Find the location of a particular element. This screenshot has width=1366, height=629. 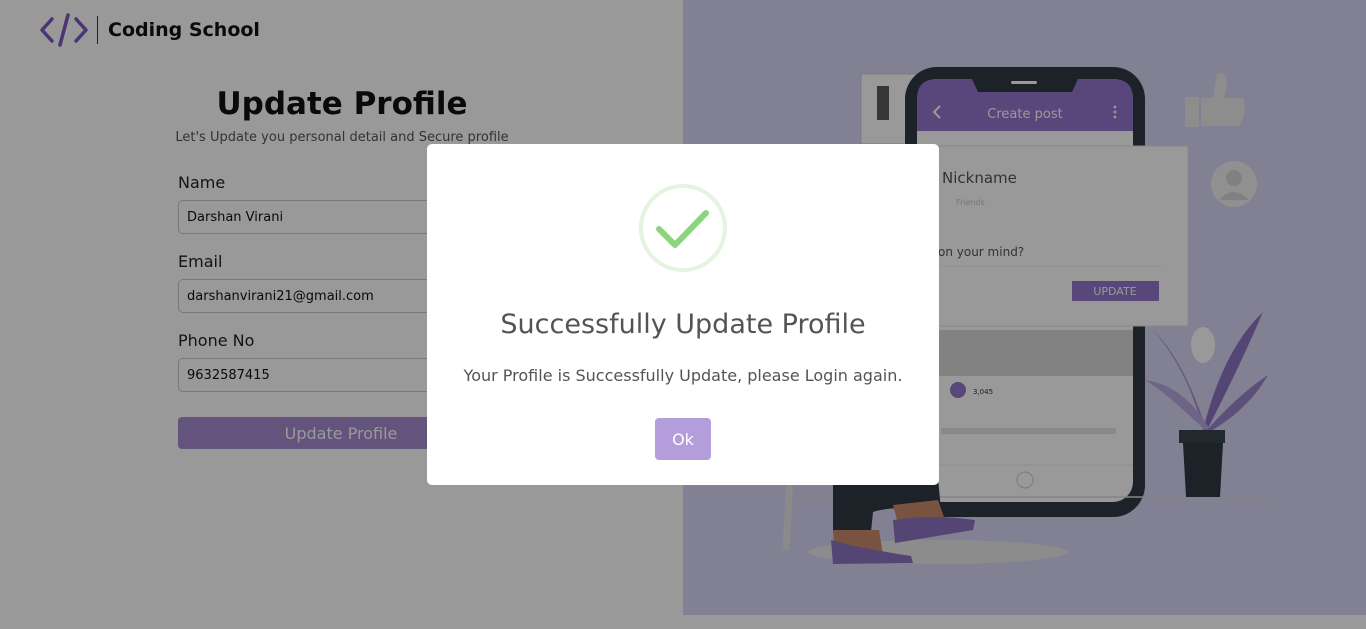

success-checkmark-icon is located at coordinates (683, 228).